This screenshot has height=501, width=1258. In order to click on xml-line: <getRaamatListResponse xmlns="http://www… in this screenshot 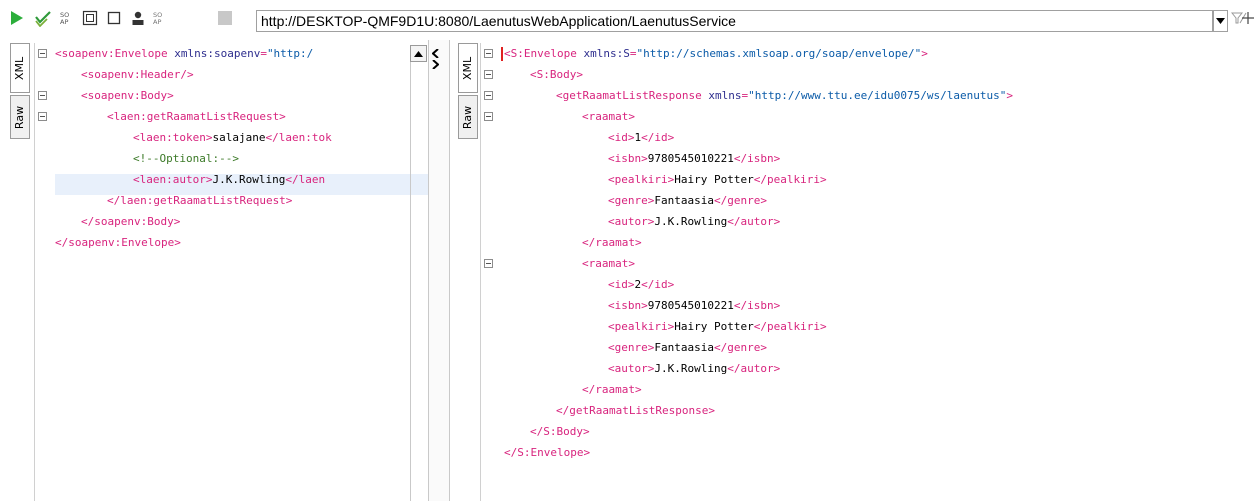, I will do `click(784, 95)`.